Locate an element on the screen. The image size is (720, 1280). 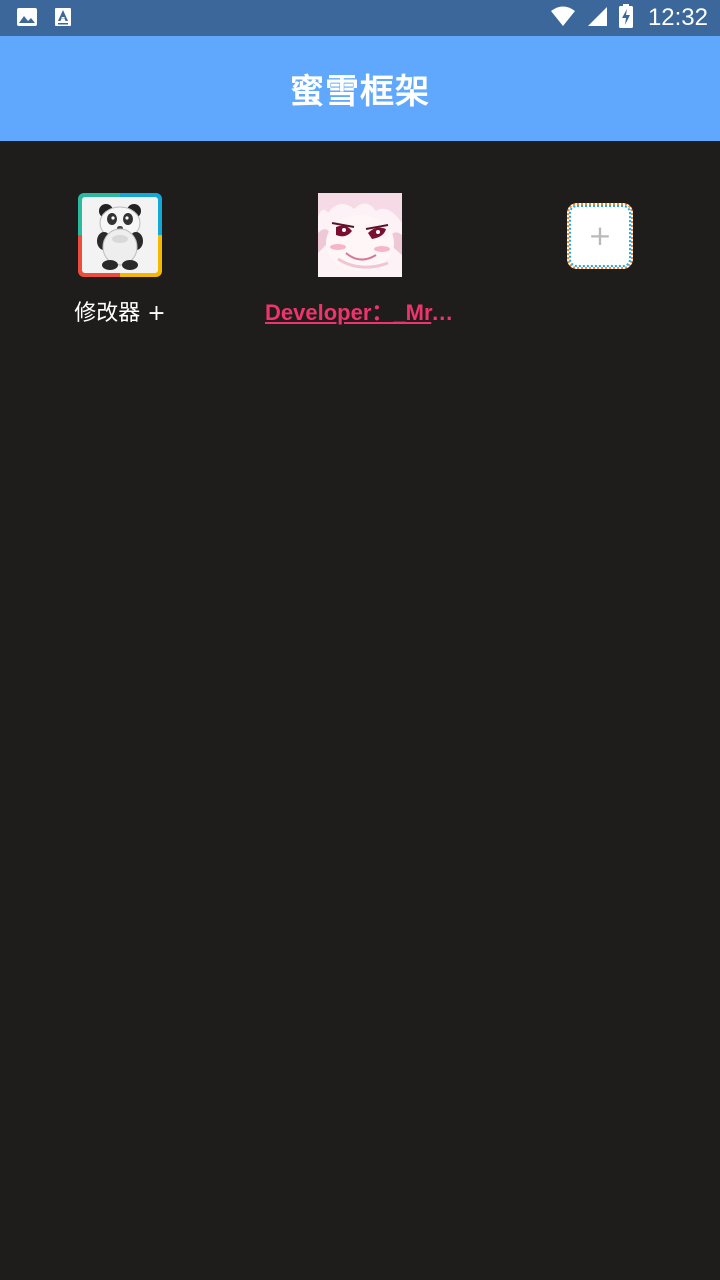
add-symbol: + is located at coordinates (600, 235).